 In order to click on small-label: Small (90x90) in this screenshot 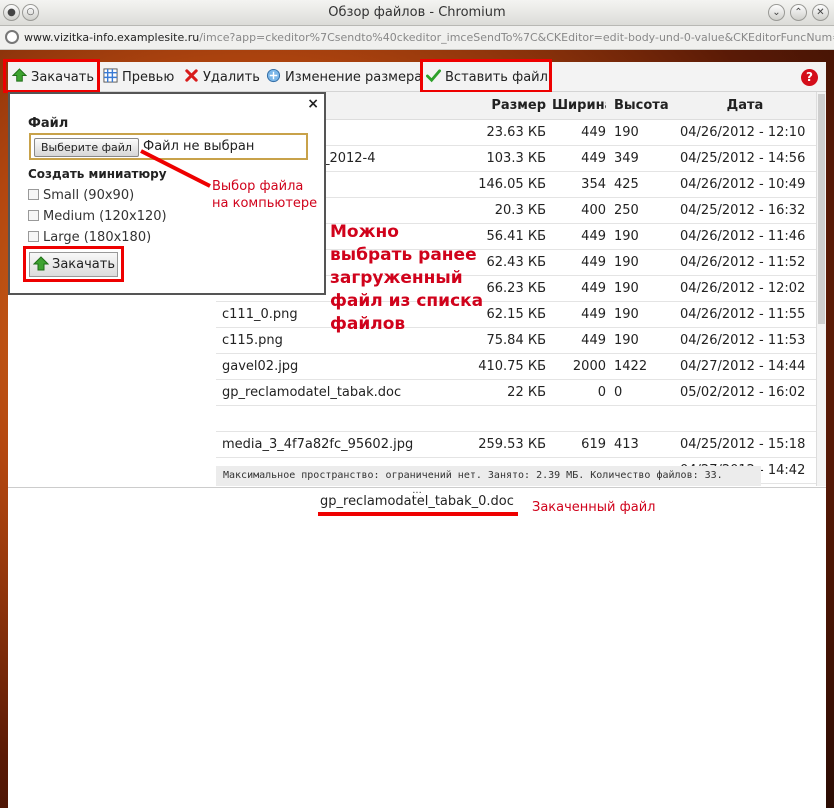, I will do `click(89, 195)`.